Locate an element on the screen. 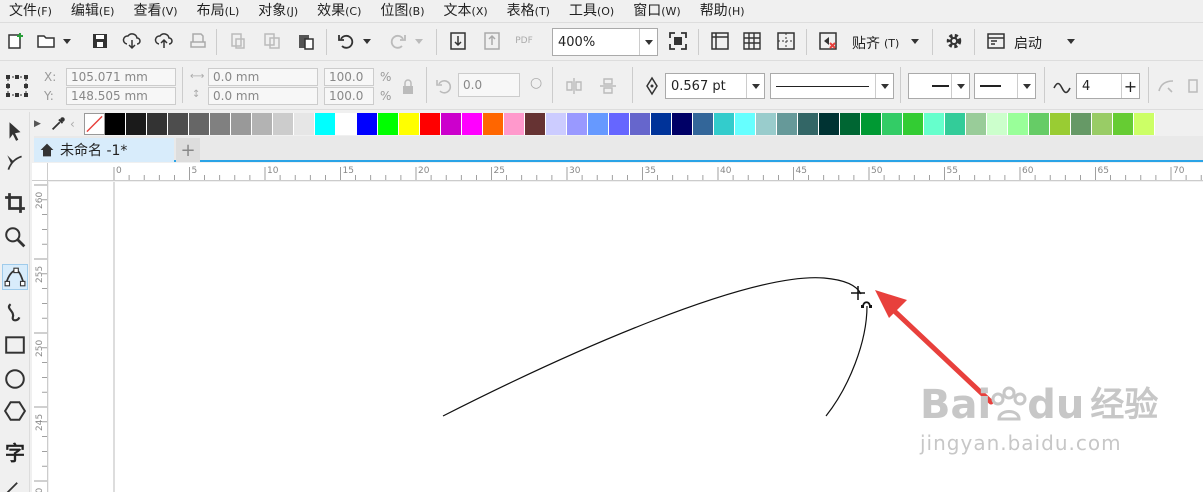 This screenshot has height=492, width=1203. snap-off-icon is located at coordinates (828, 41).